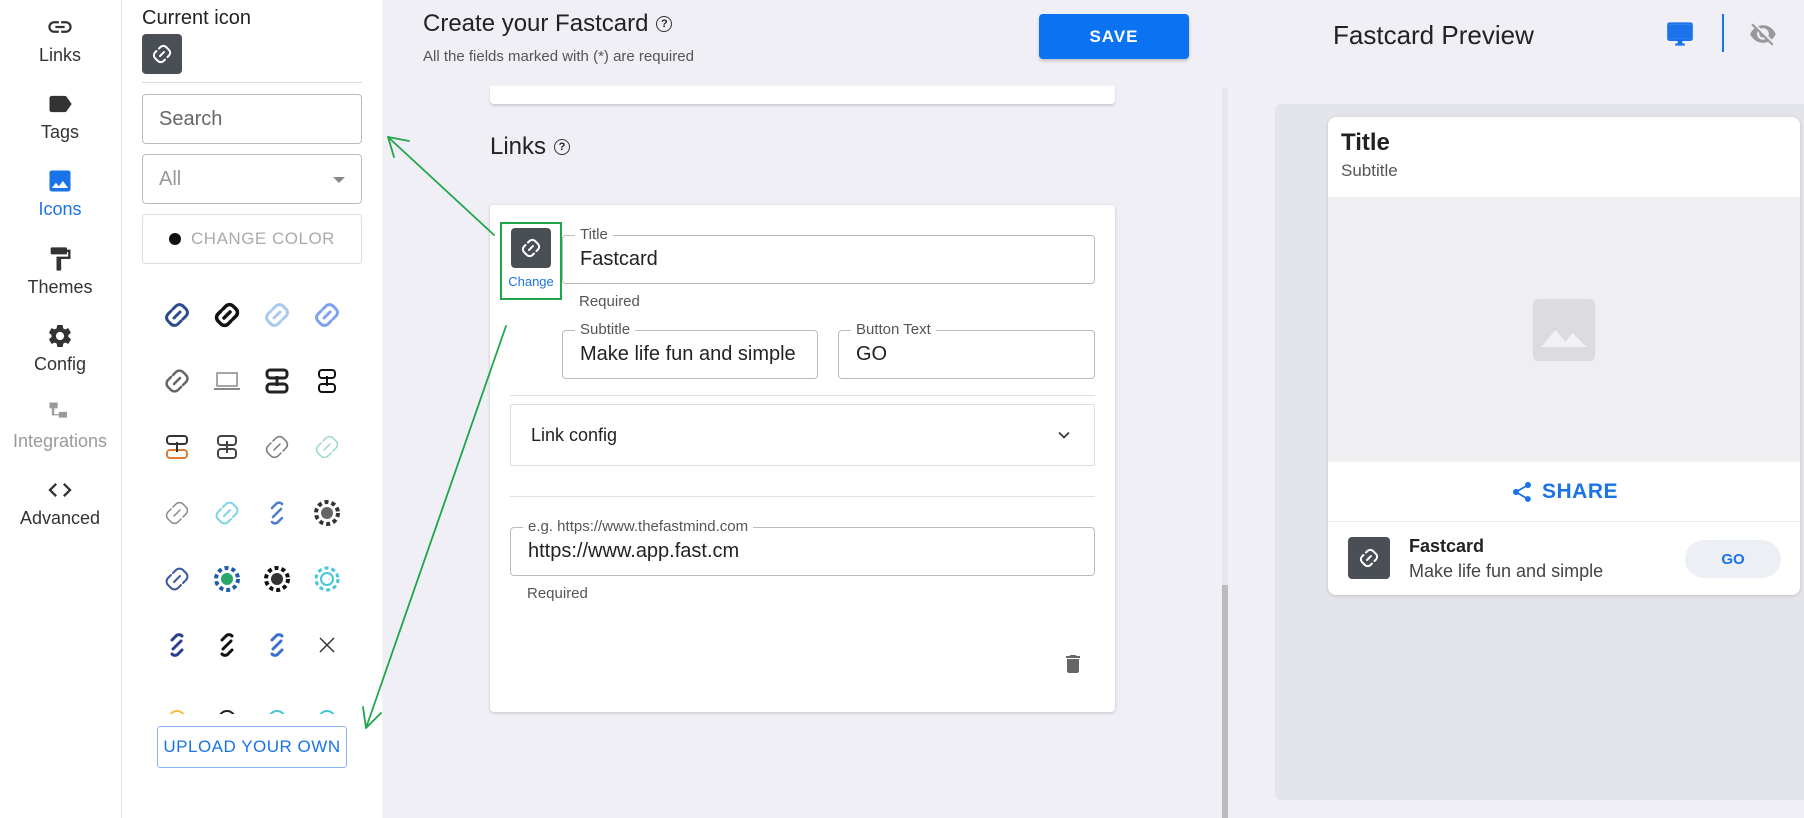 The image size is (1804, 818). Describe the element at coordinates (531, 261) in the screenshot. I see `change-icon-button: Change` at that location.